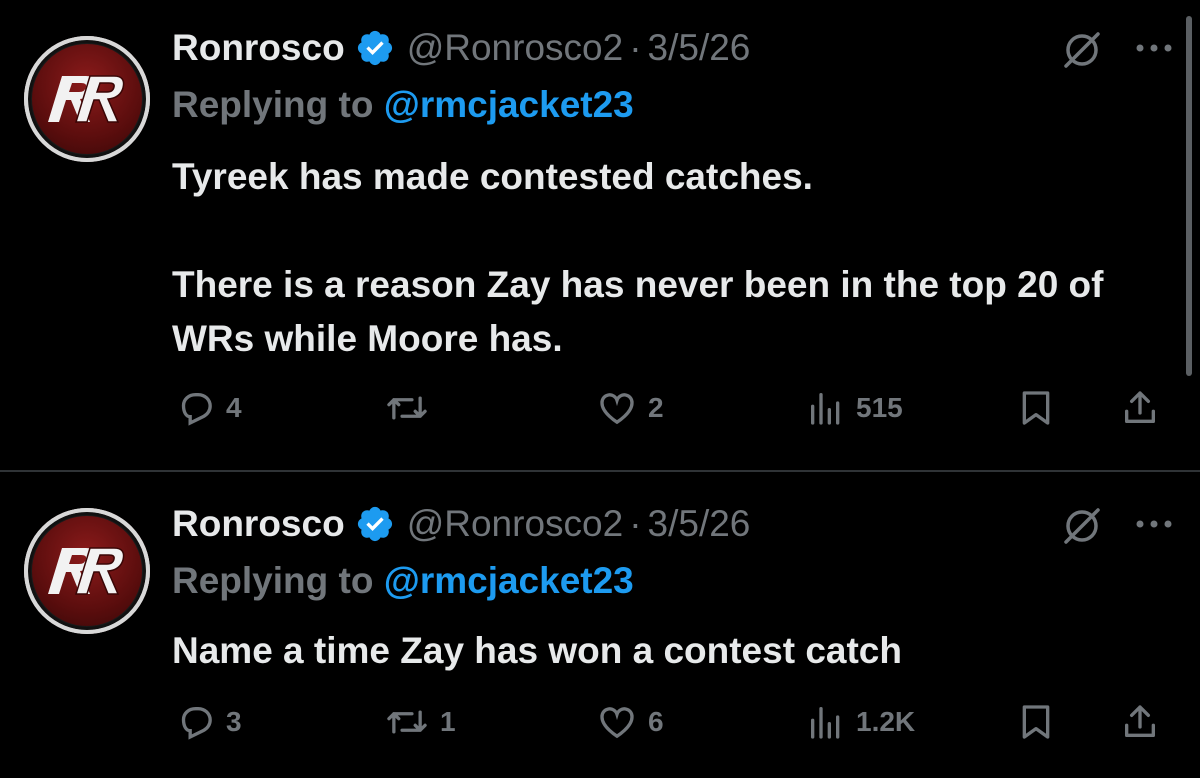  Describe the element at coordinates (879, 407) in the screenshot. I see `views-count: 515` at that location.